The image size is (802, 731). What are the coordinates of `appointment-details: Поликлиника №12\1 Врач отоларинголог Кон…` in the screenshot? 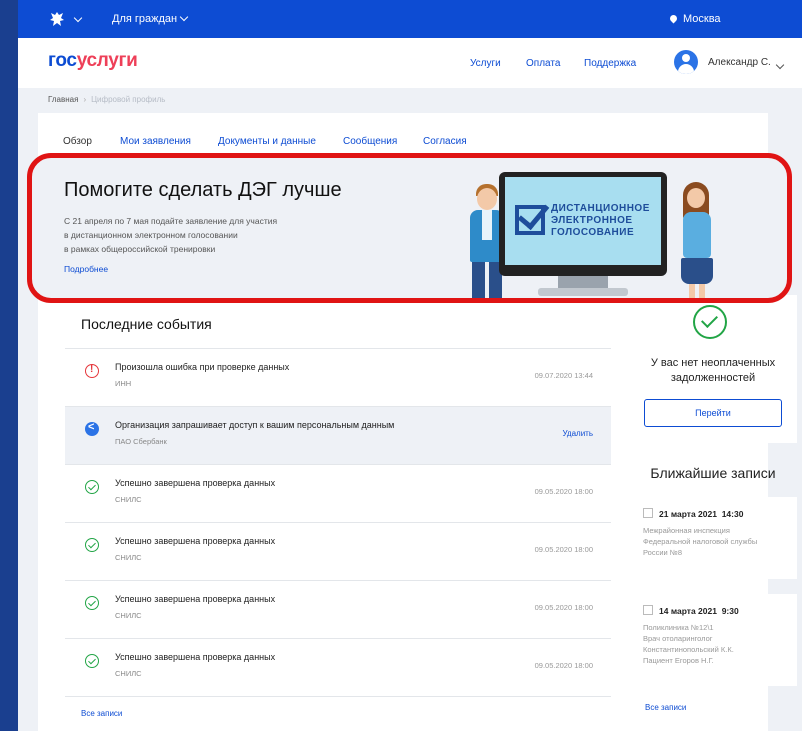 It's located at (718, 644).